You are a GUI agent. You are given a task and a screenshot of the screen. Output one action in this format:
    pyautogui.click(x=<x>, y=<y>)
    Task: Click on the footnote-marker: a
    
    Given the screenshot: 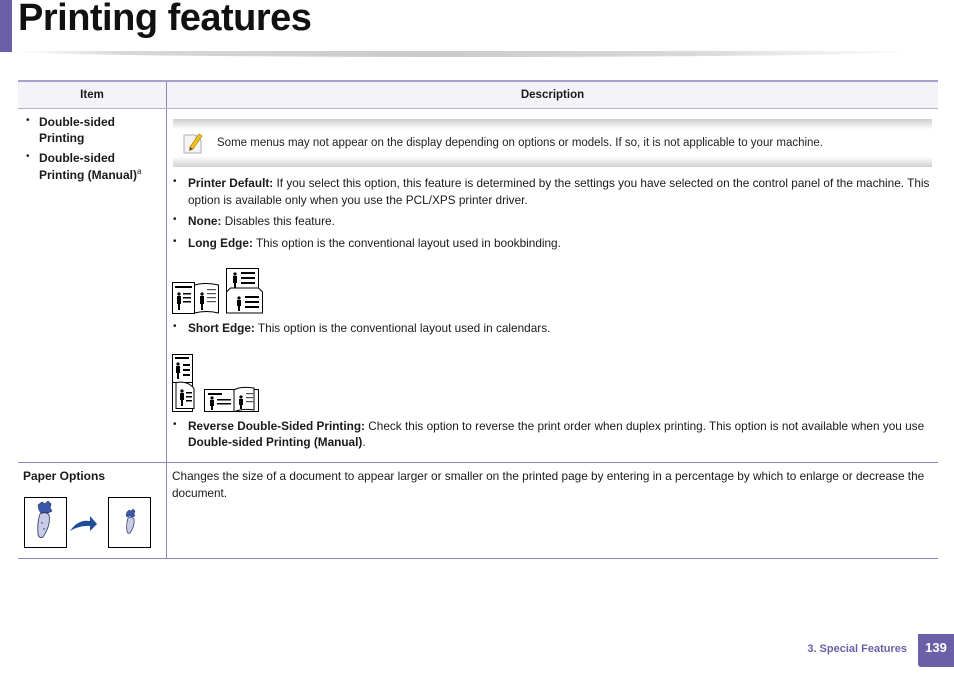 What is the action you would take?
    pyautogui.click(x=139, y=171)
    